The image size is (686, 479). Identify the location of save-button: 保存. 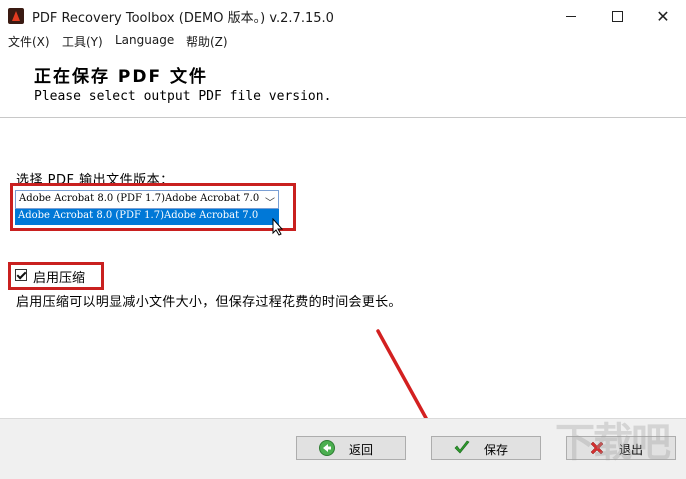
(486, 448).